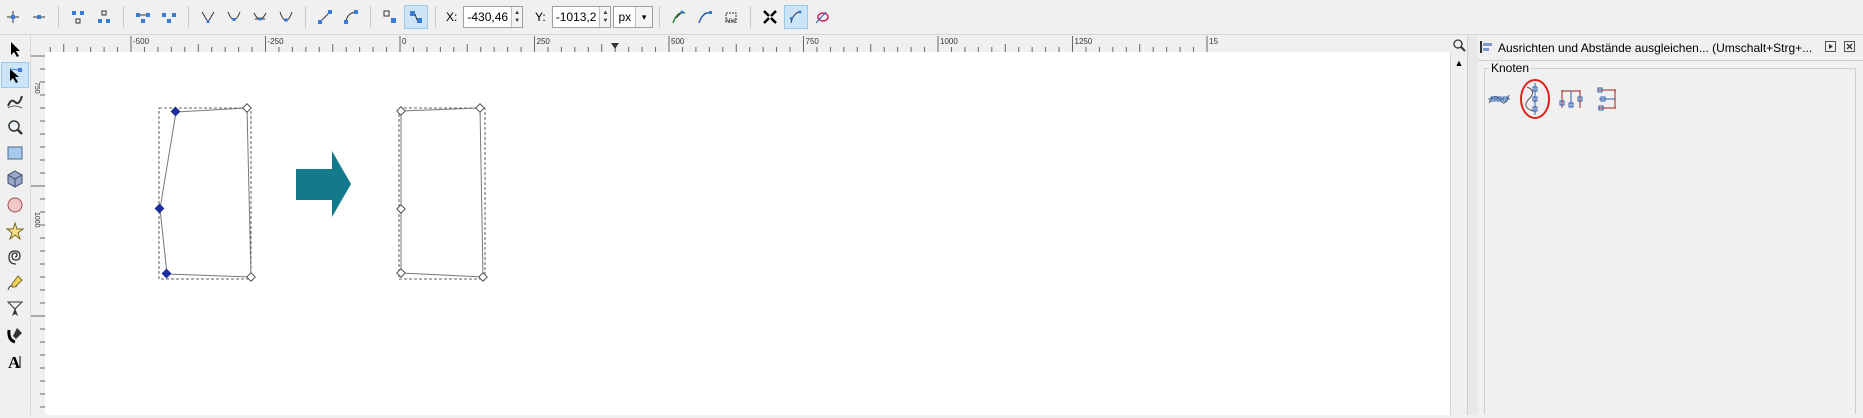 The width and height of the screenshot is (1863, 418). I want to click on selector-tool-icon, so click(15, 49).